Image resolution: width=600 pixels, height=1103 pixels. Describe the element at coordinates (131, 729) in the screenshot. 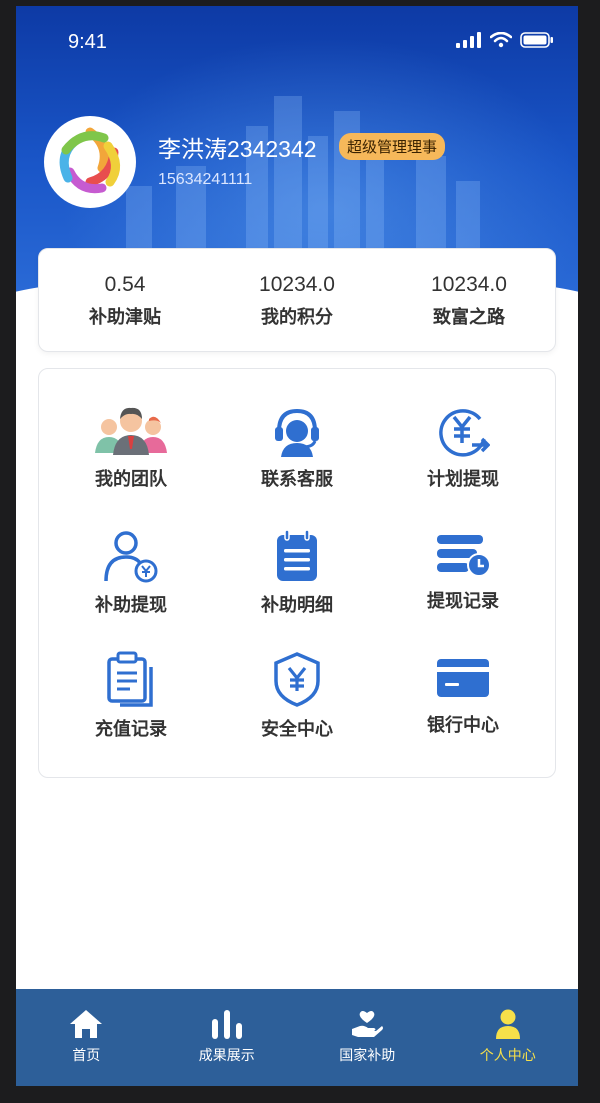

I see `menu-label: 充值记录` at that location.